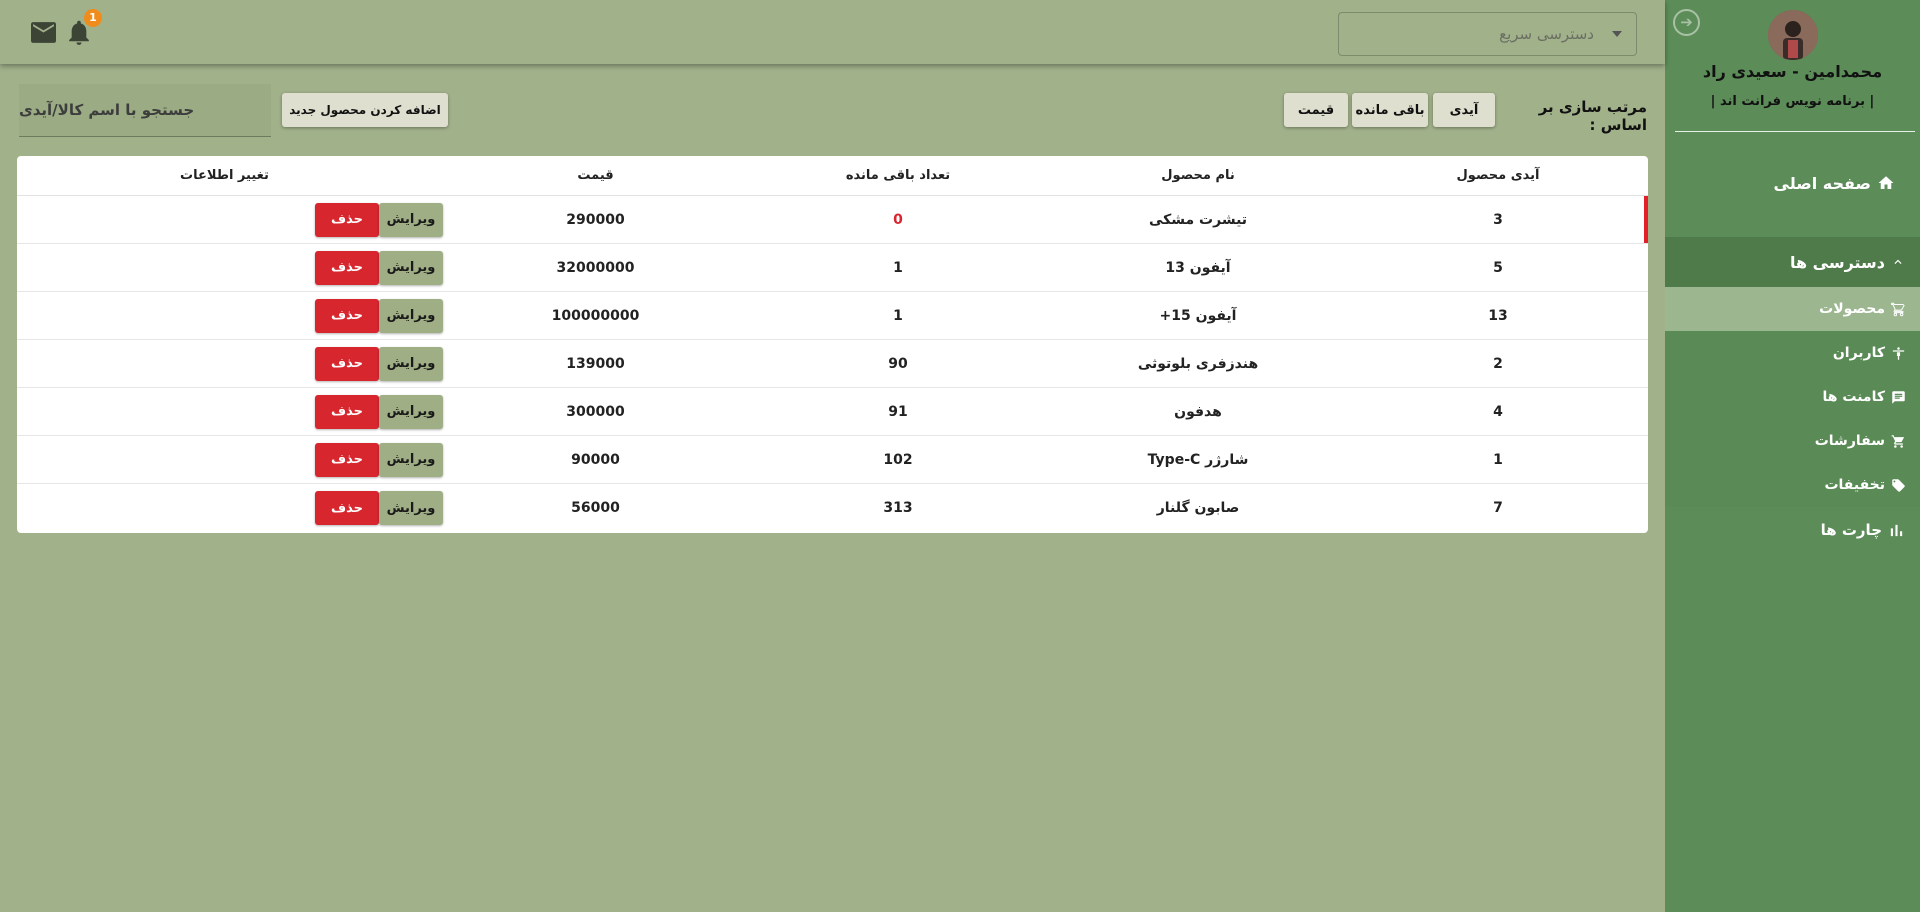  What do you see at coordinates (595, 363) in the screenshot?
I see `cell-price: 139000` at bounding box center [595, 363].